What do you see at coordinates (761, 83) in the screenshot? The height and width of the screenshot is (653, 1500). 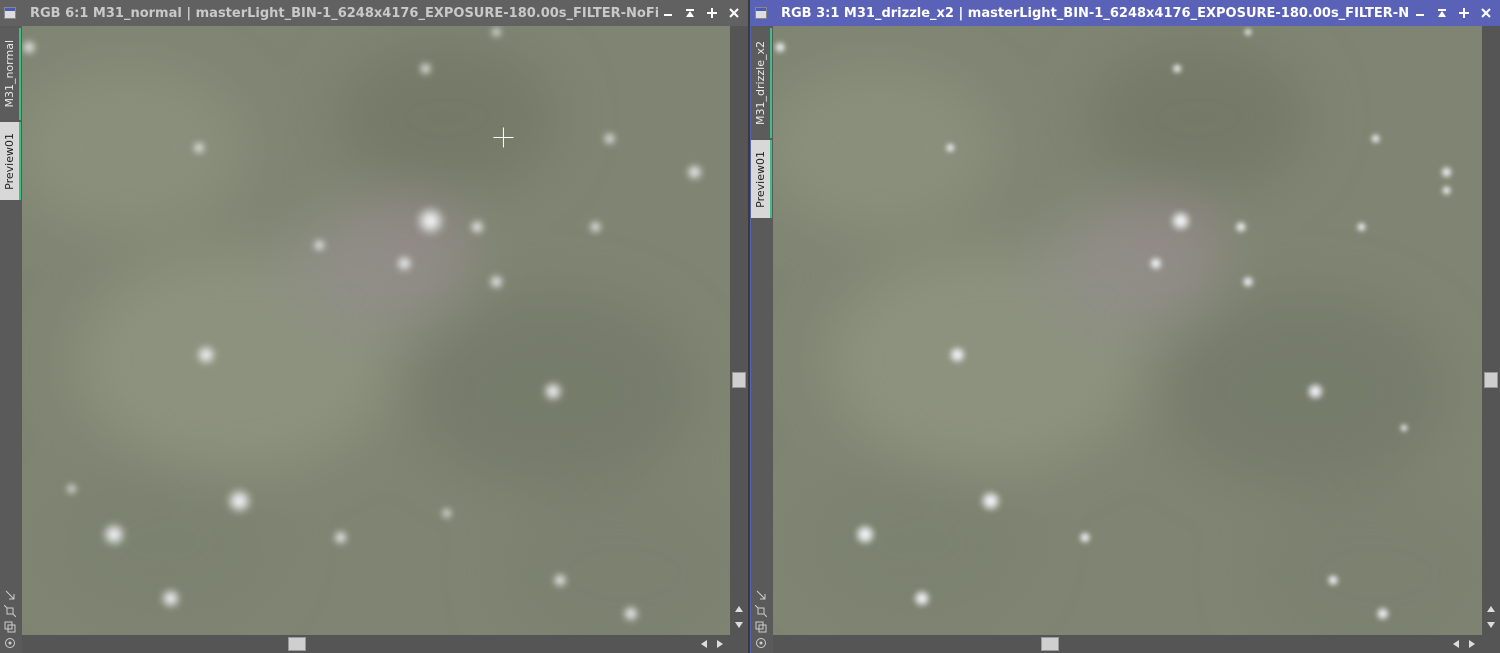 I see `tab-main-view: M31_drizzle_x2` at bounding box center [761, 83].